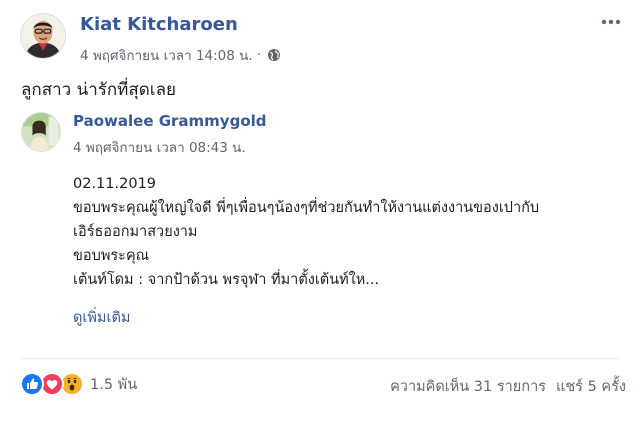 The height and width of the screenshot is (422, 640). Describe the element at coordinates (591, 386) in the screenshot. I see `share-count-link: แชร์ 5 ครั้ง` at that location.